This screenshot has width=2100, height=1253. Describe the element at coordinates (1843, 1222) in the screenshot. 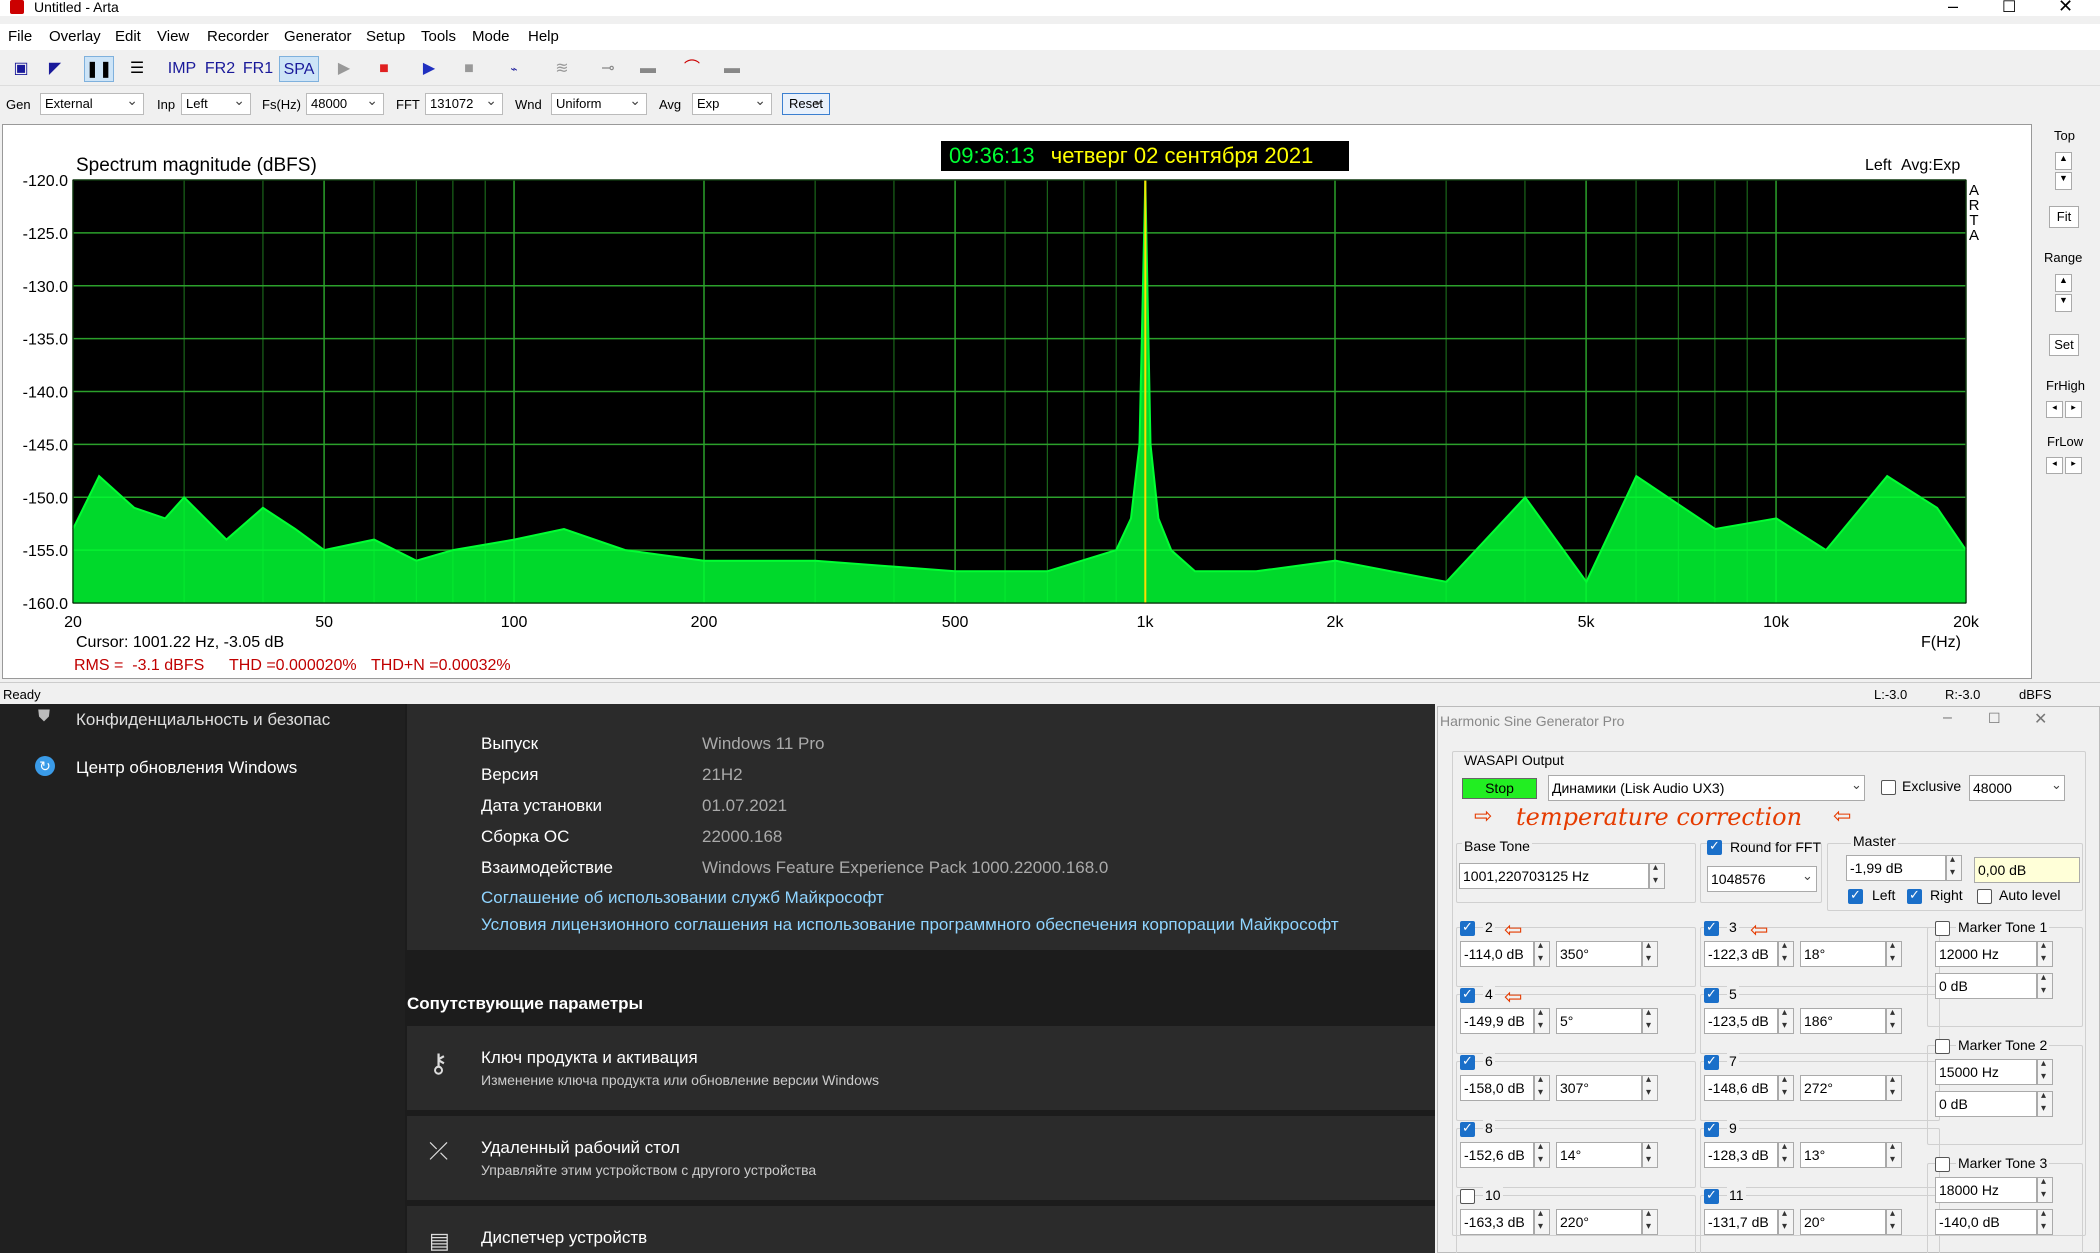

I see `harmonic-phase-input: 20°` at that location.